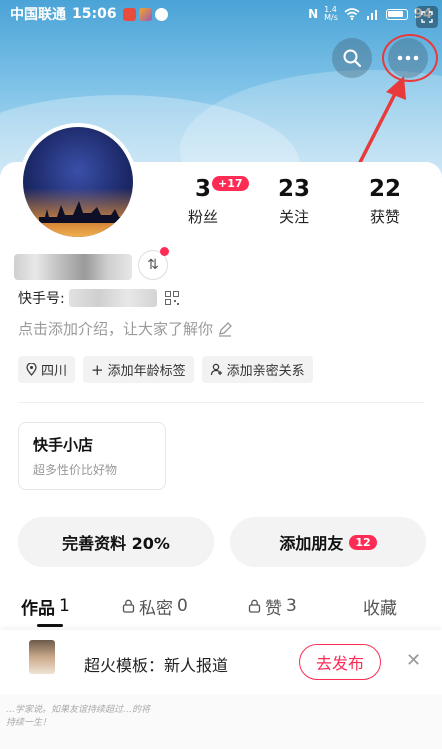 The image size is (442, 749). I want to click on tag-add-age-label: 添加年龄标签, so click(146, 371).